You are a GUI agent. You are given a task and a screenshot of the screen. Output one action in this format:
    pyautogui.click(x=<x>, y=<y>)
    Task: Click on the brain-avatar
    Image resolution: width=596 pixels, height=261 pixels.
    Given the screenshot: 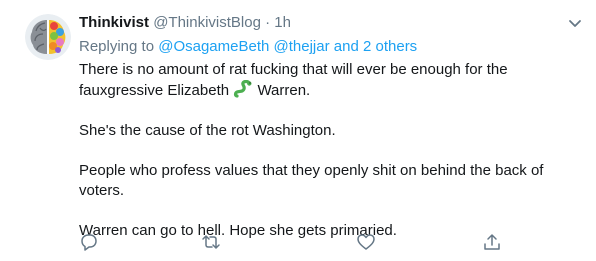 What is the action you would take?
    pyautogui.click(x=48, y=37)
    